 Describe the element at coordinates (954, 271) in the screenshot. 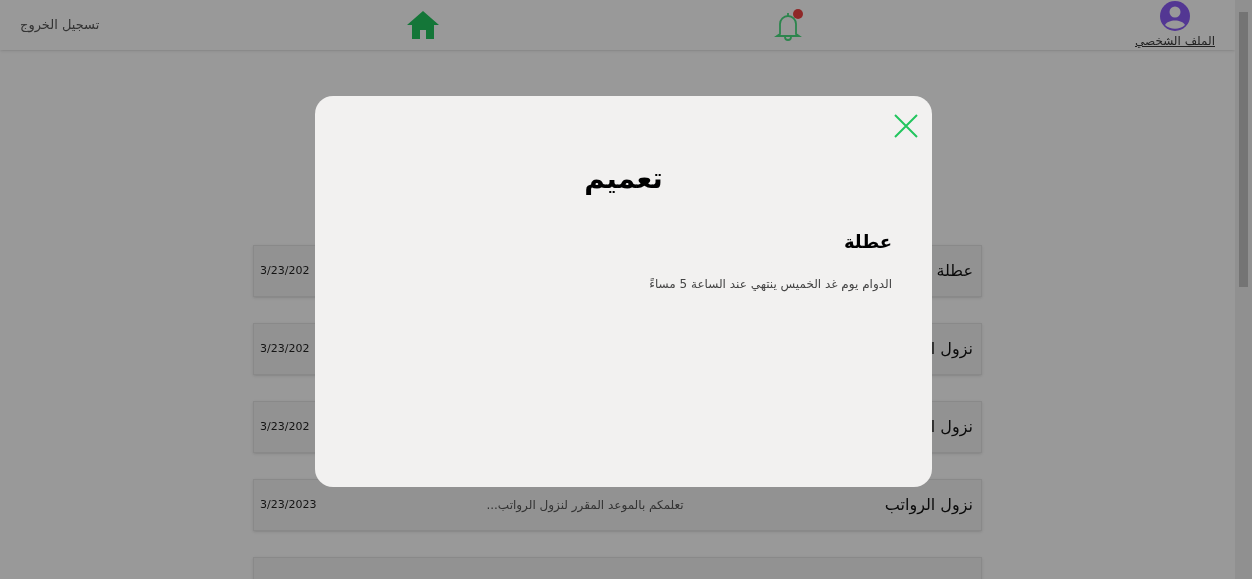

I see `announcement-title: عطلة` at that location.